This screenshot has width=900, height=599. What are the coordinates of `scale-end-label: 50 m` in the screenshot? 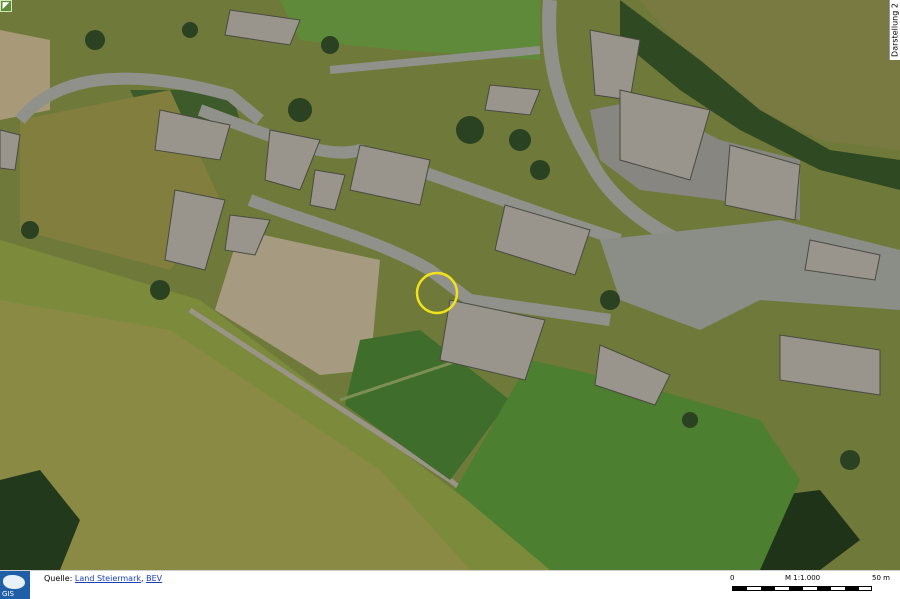 It's located at (881, 578).